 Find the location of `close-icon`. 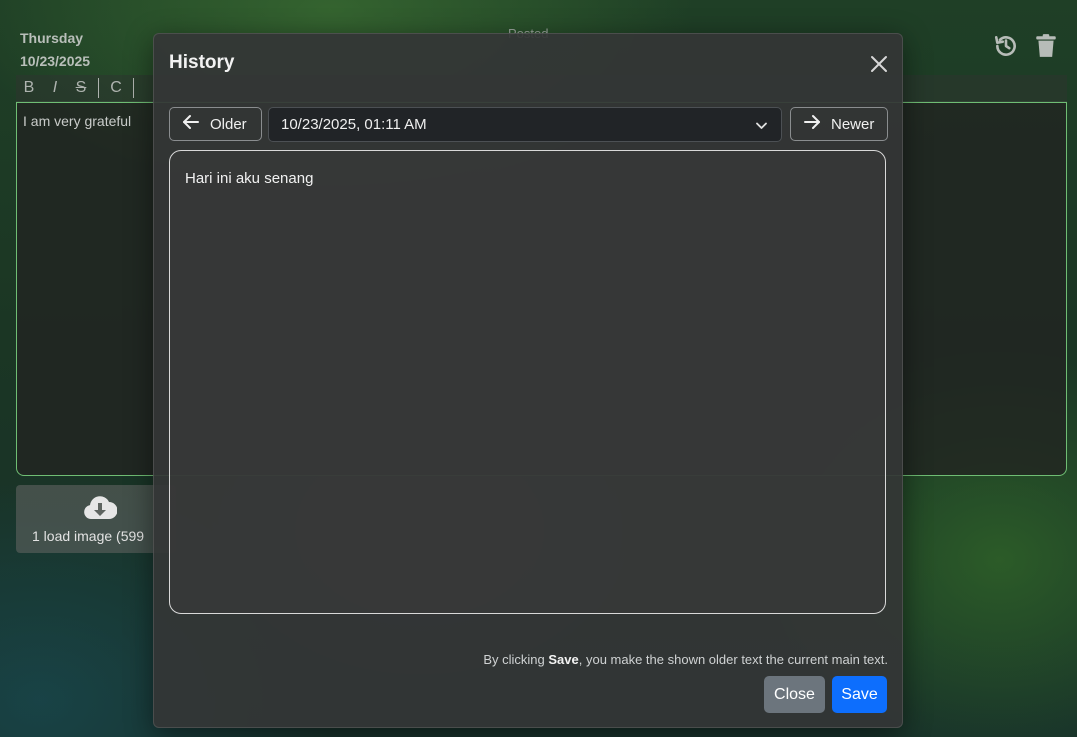

close-icon is located at coordinates (879, 64).